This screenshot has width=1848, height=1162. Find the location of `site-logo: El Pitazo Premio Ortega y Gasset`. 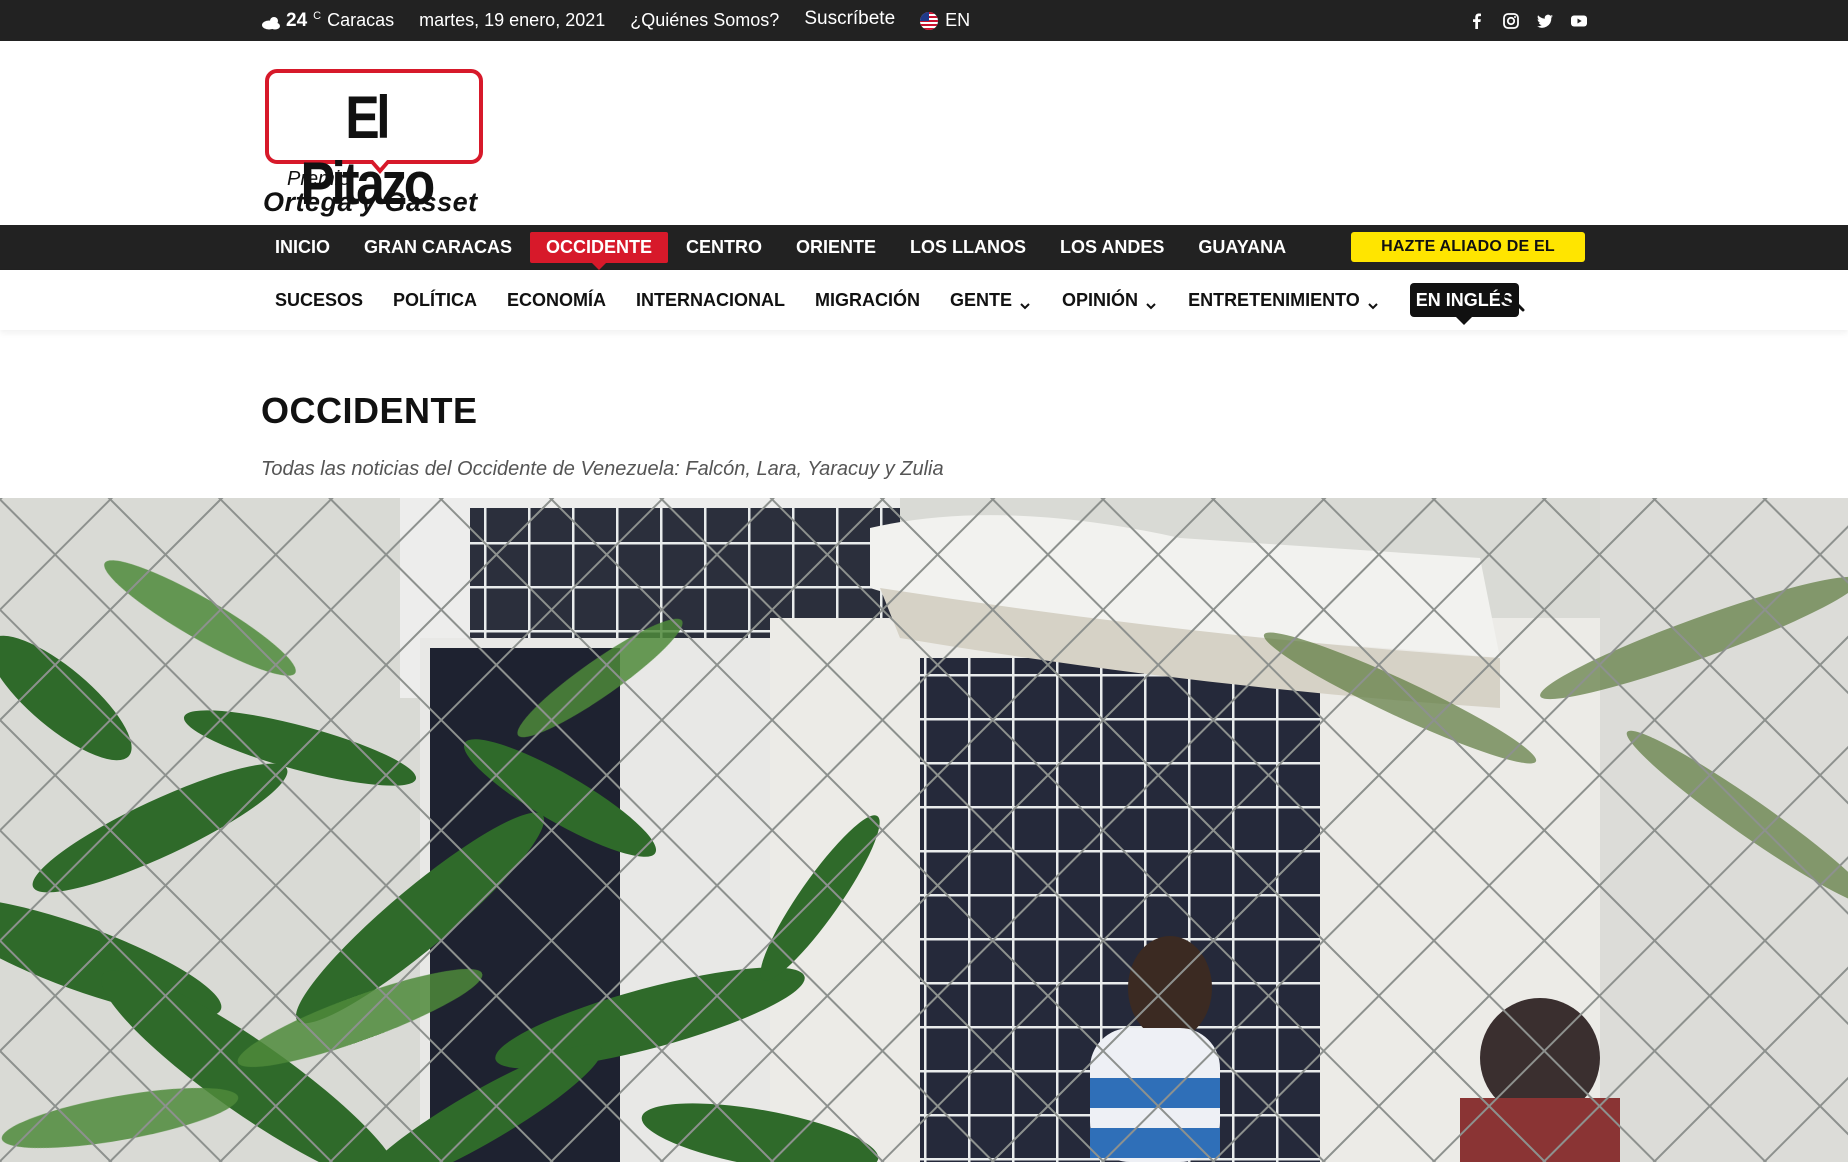

site-logo: El Pitazo Premio Ortega y Gasset is located at coordinates (374, 146).